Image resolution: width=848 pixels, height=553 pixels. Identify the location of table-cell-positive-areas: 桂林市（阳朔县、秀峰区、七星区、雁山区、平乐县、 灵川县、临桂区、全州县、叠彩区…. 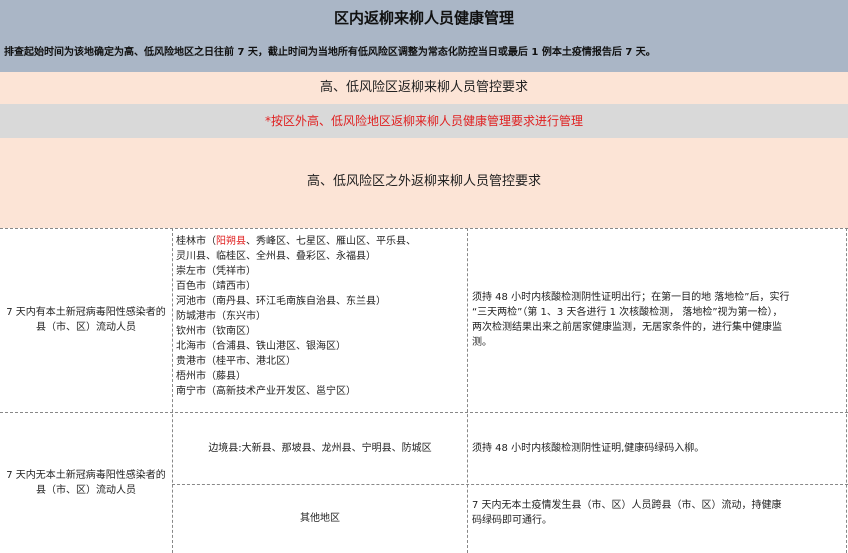
(320, 322).